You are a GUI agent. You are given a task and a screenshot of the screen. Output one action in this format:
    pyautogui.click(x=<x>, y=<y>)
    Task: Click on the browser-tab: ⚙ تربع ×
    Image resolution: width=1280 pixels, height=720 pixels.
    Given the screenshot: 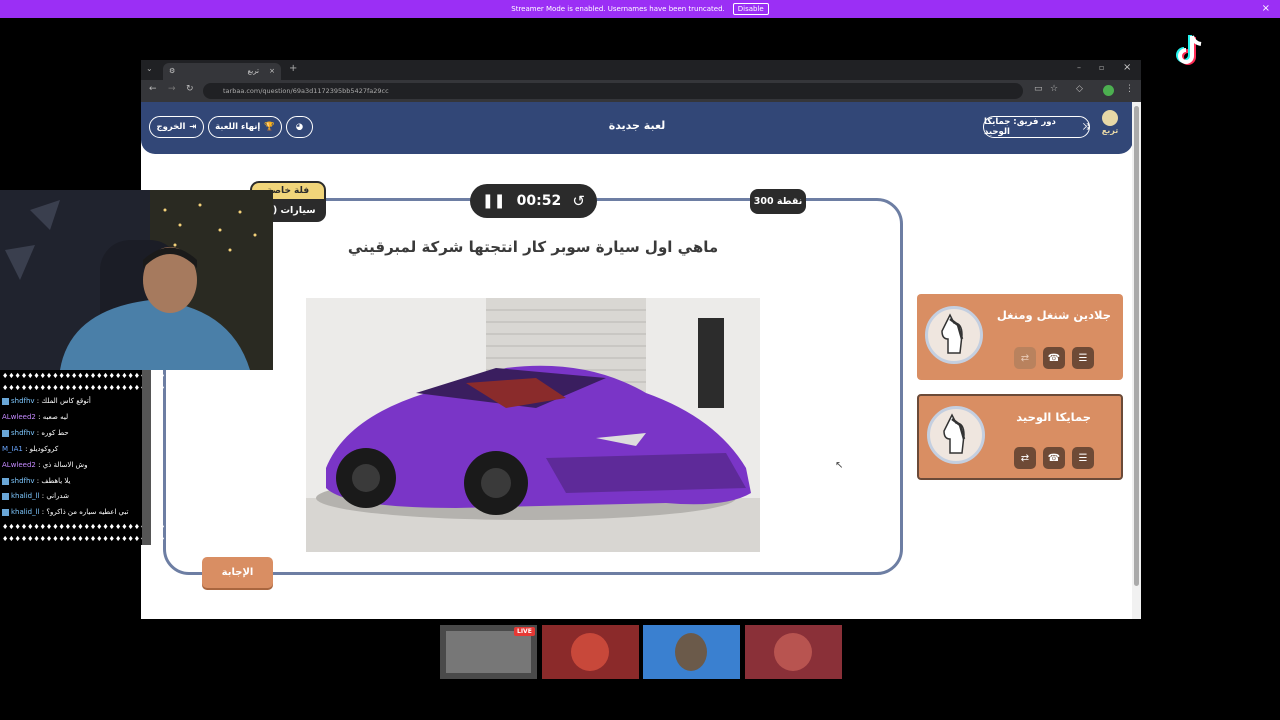 What is the action you would take?
    pyautogui.click(x=222, y=71)
    